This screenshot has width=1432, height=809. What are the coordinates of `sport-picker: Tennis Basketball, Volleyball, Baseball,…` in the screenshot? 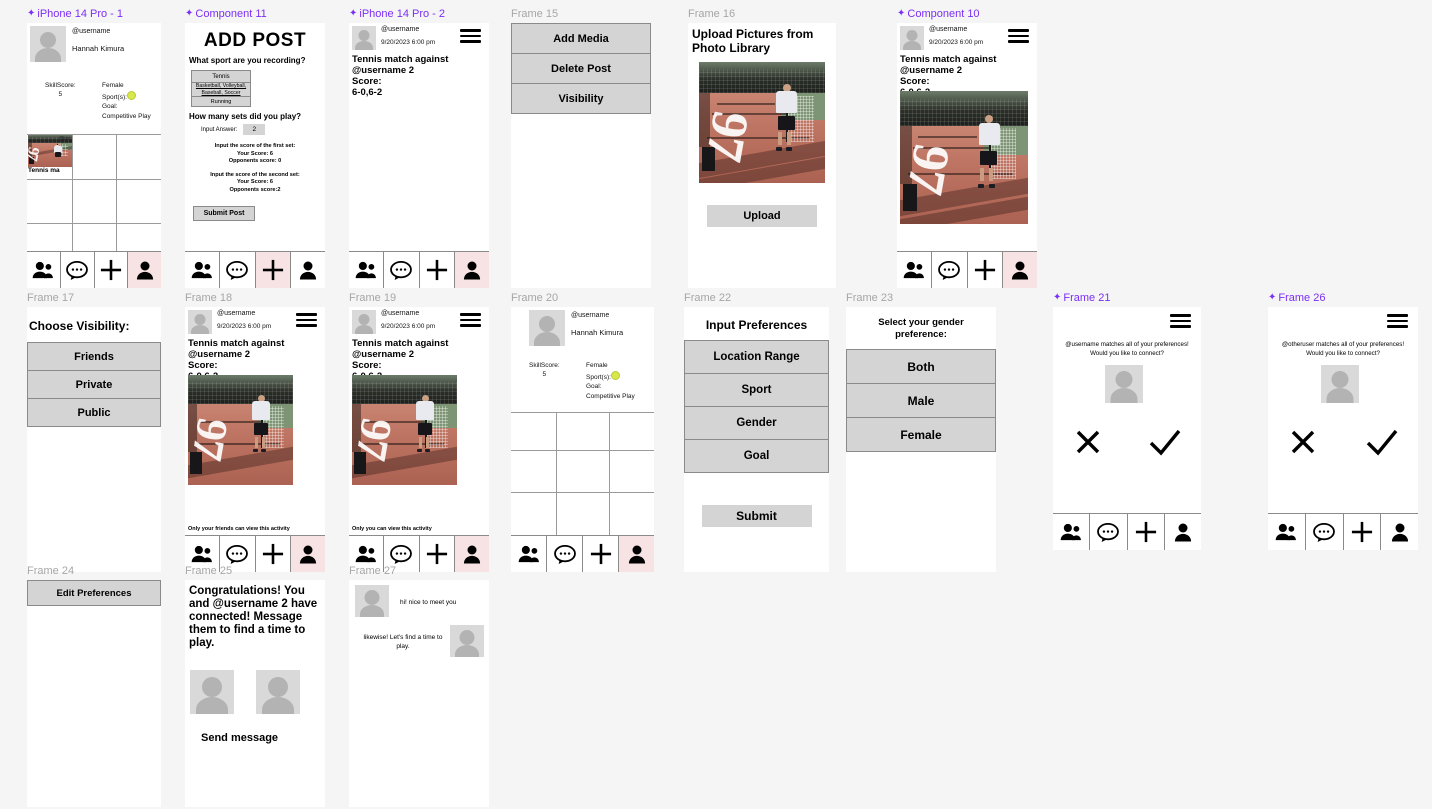 It's located at (221, 88).